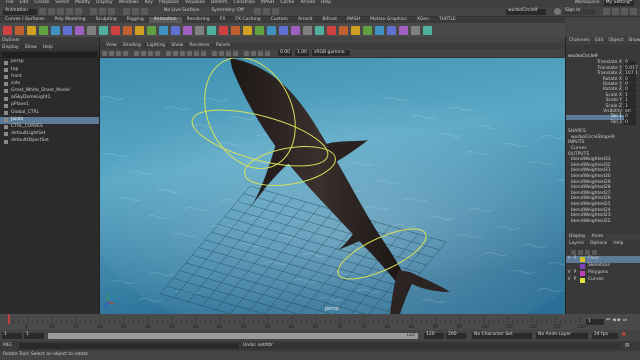 This screenshot has height=360, width=640. Describe the element at coordinates (144, 11) in the screenshot. I see `snap-point-icon` at that location.